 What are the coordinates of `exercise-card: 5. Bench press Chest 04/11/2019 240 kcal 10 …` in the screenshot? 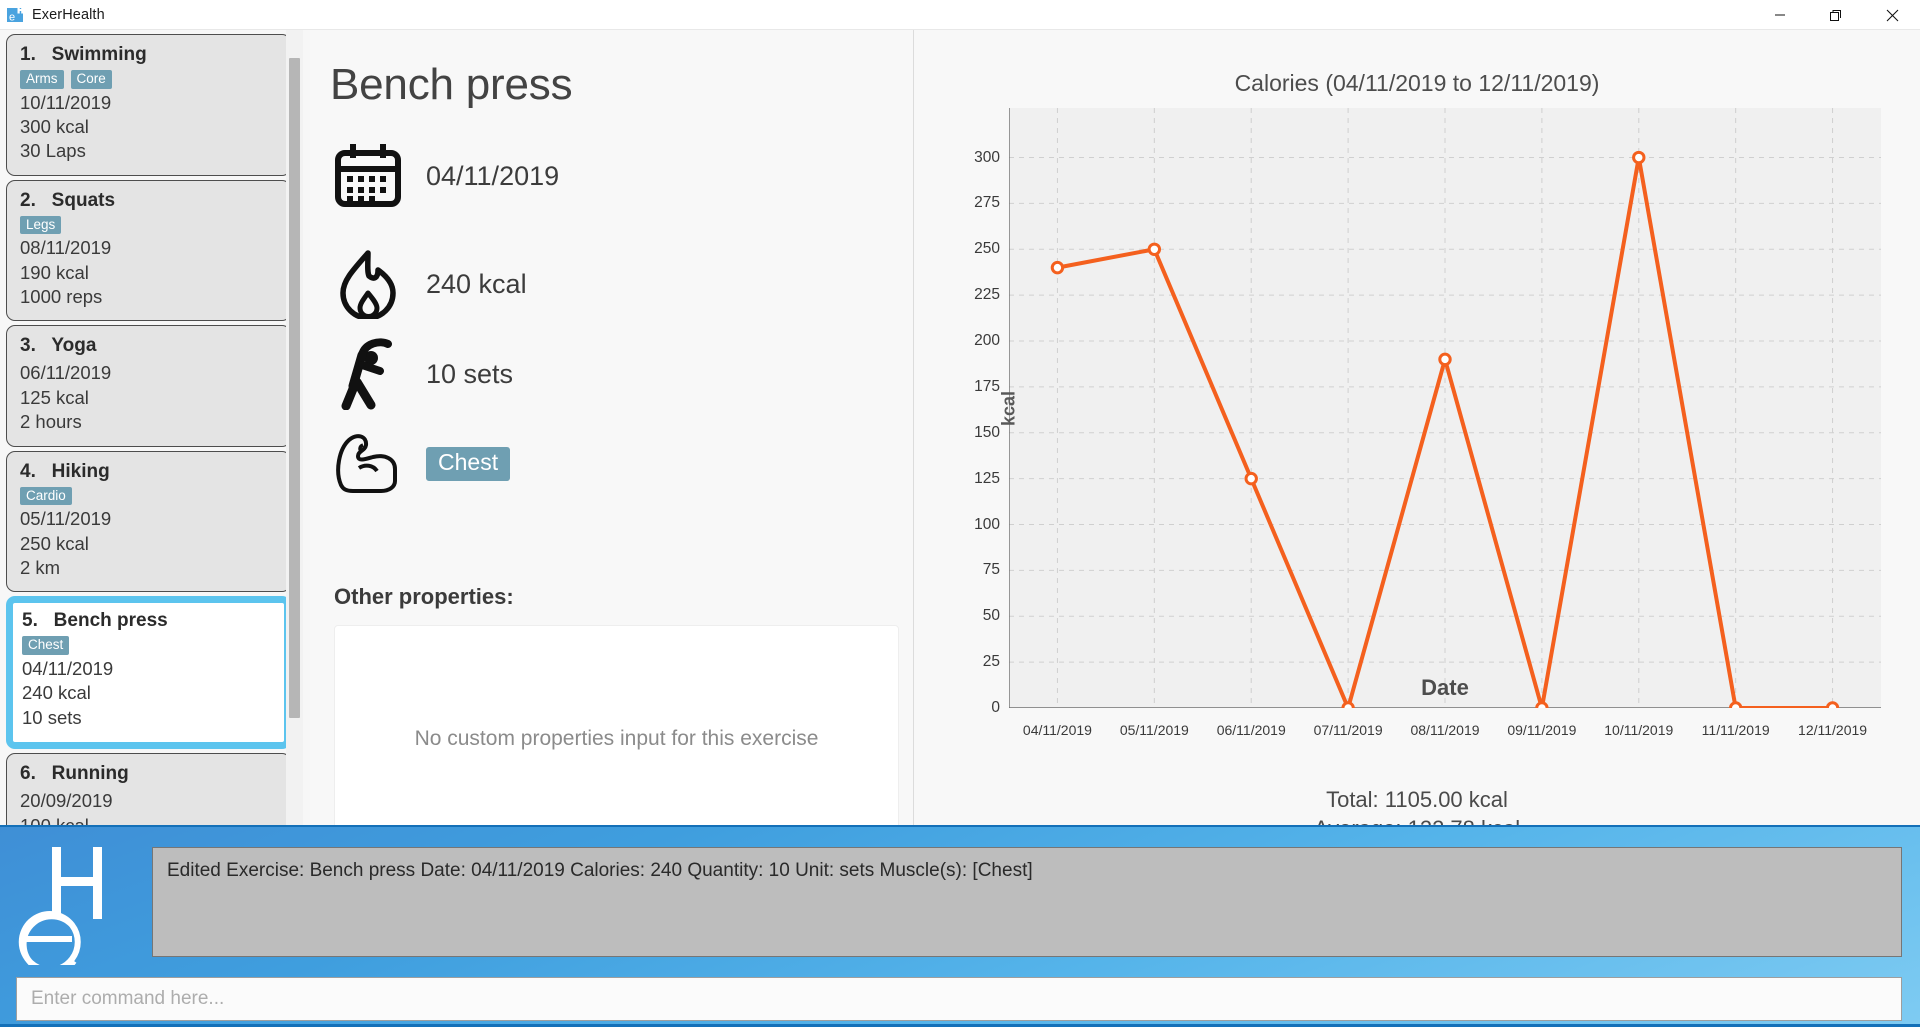 It's located at (148, 673).